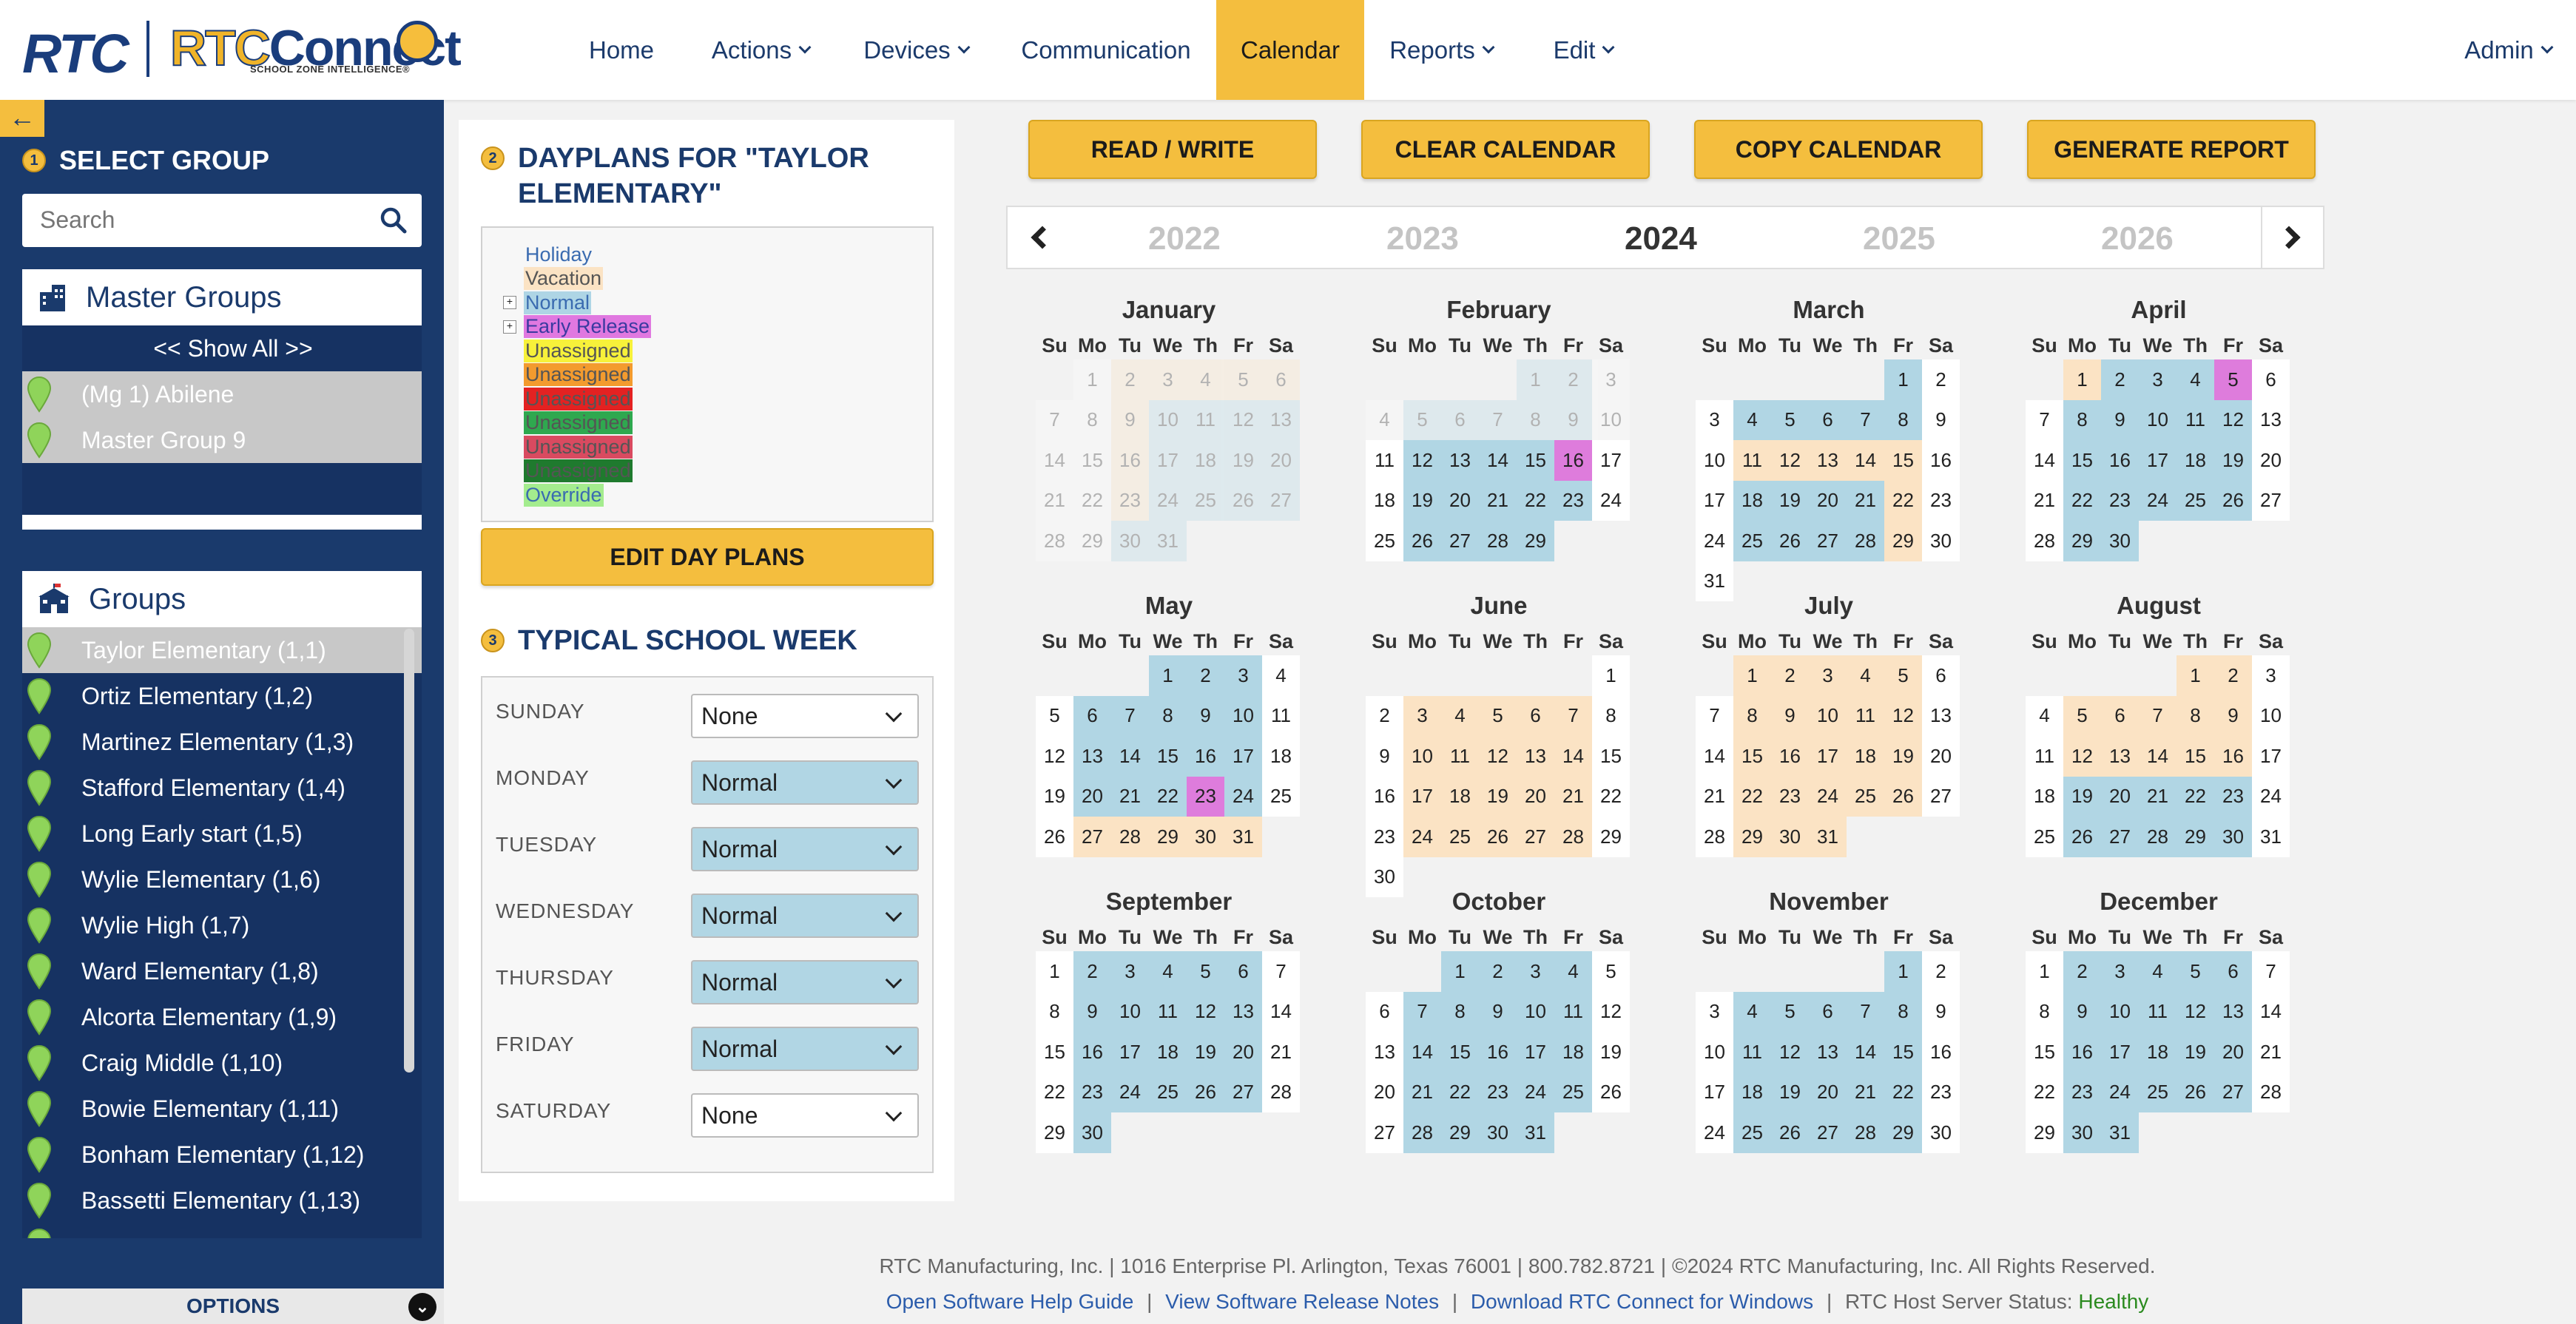  Describe the element at coordinates (1243, 379) in the screenshot. I see `day-cell: 5` at that location.